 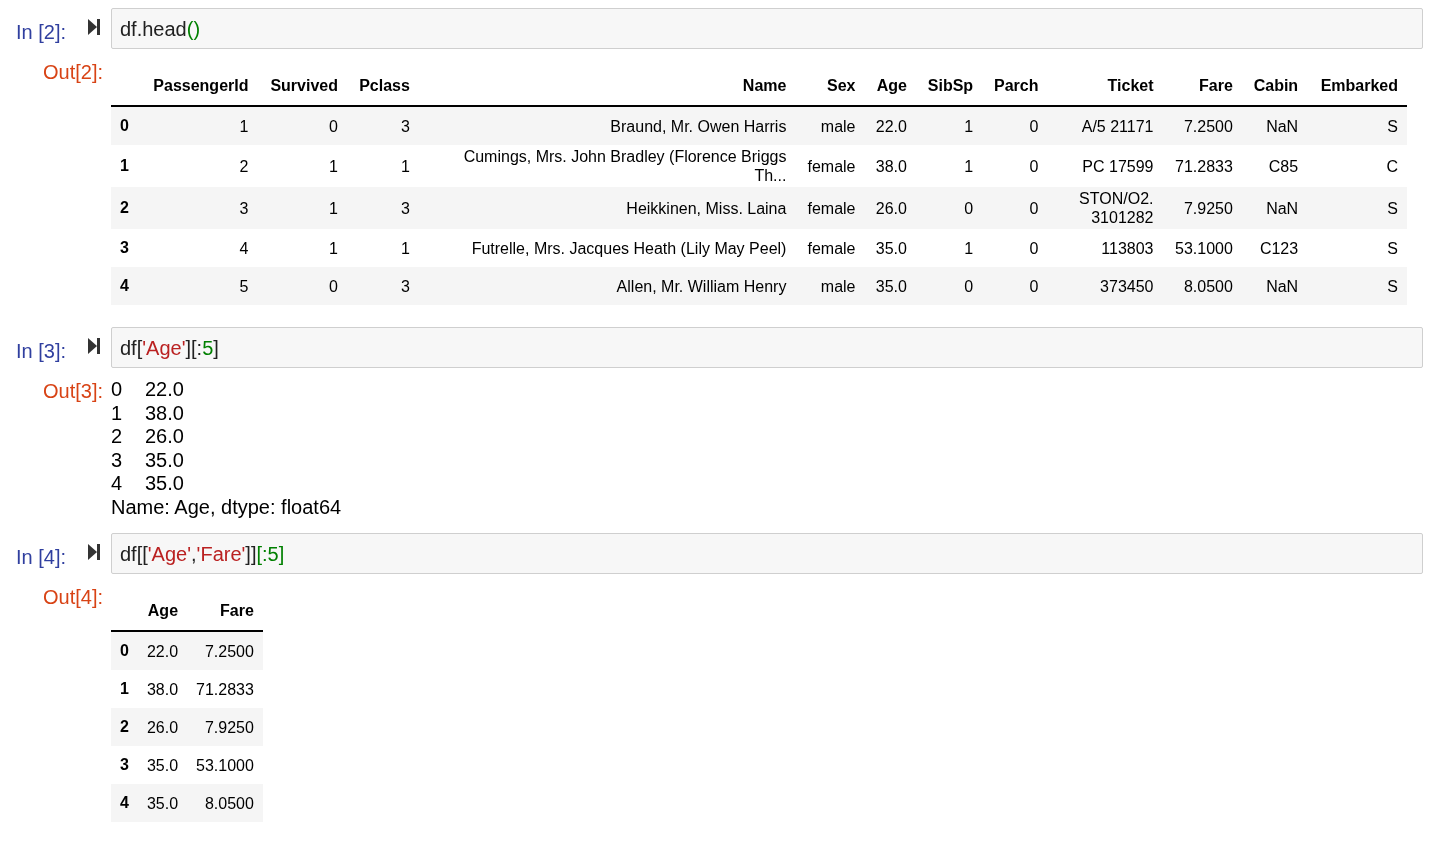 What do you see at coordinates (383, 86) in the screenshot?
I see `column-header: Pclass` at bounding box center [383, 86].